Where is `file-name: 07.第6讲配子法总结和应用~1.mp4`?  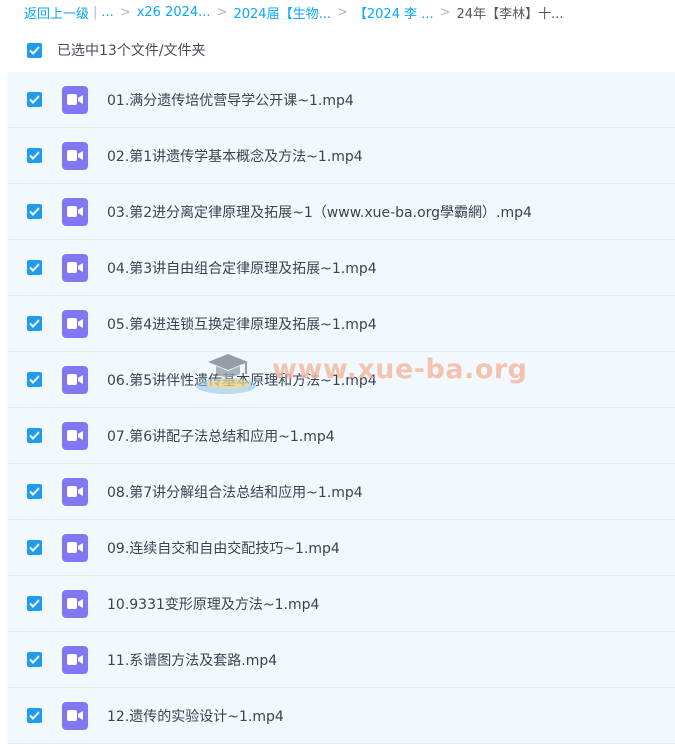
file-name: 07.第6讲配子法总结和应用~1.mp4 is located at coordinates (221, 436).